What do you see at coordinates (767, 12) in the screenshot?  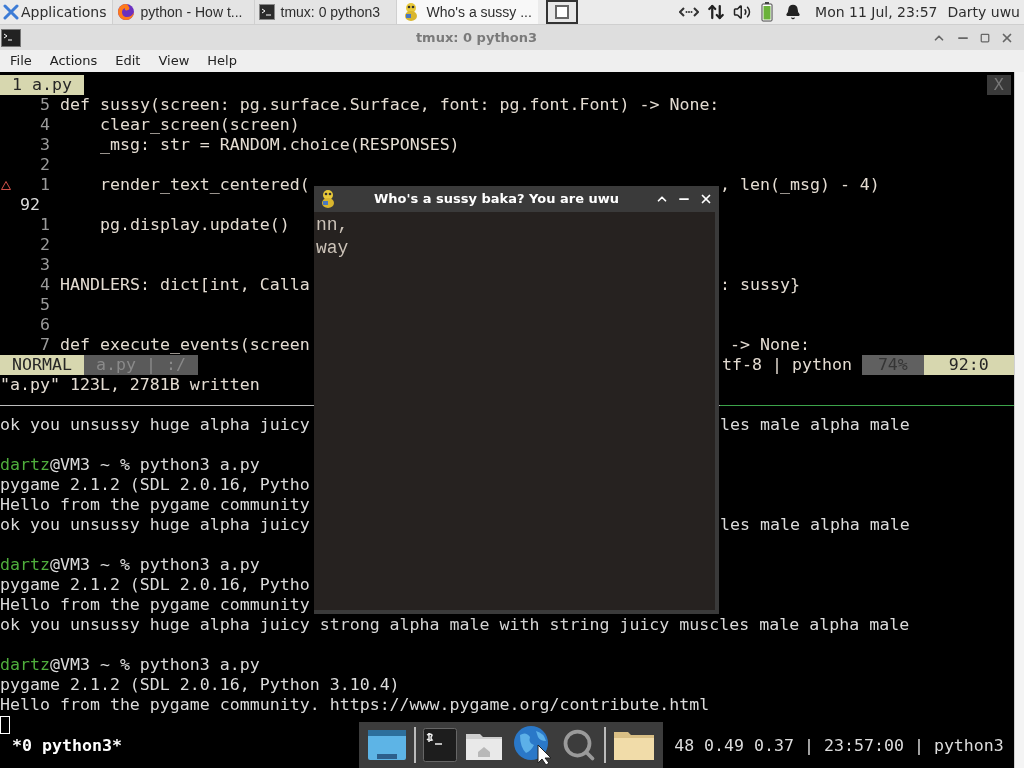 I see `battery-icon` at bounding box center [767, 12].